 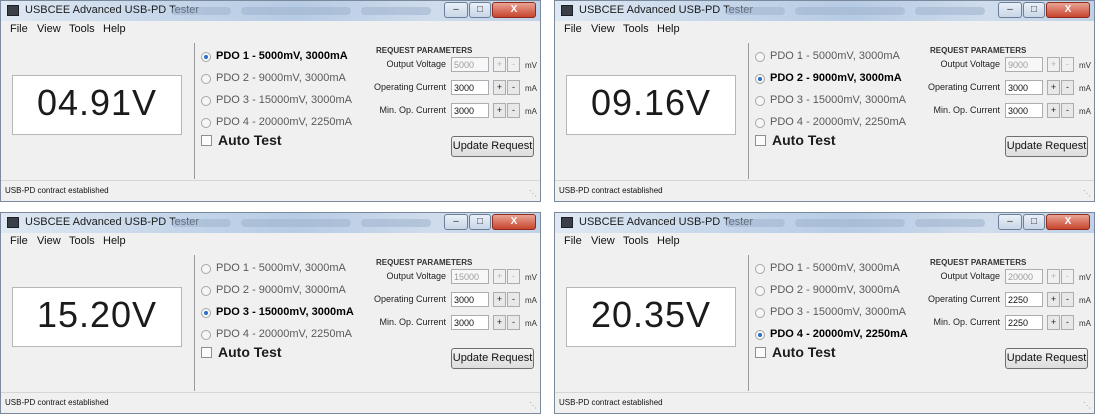 What do you see at coordinates (270, 402) in the screenshot?
I see `status-bar: USB-PD contract established ⋱` at bounding box center [270, 402].